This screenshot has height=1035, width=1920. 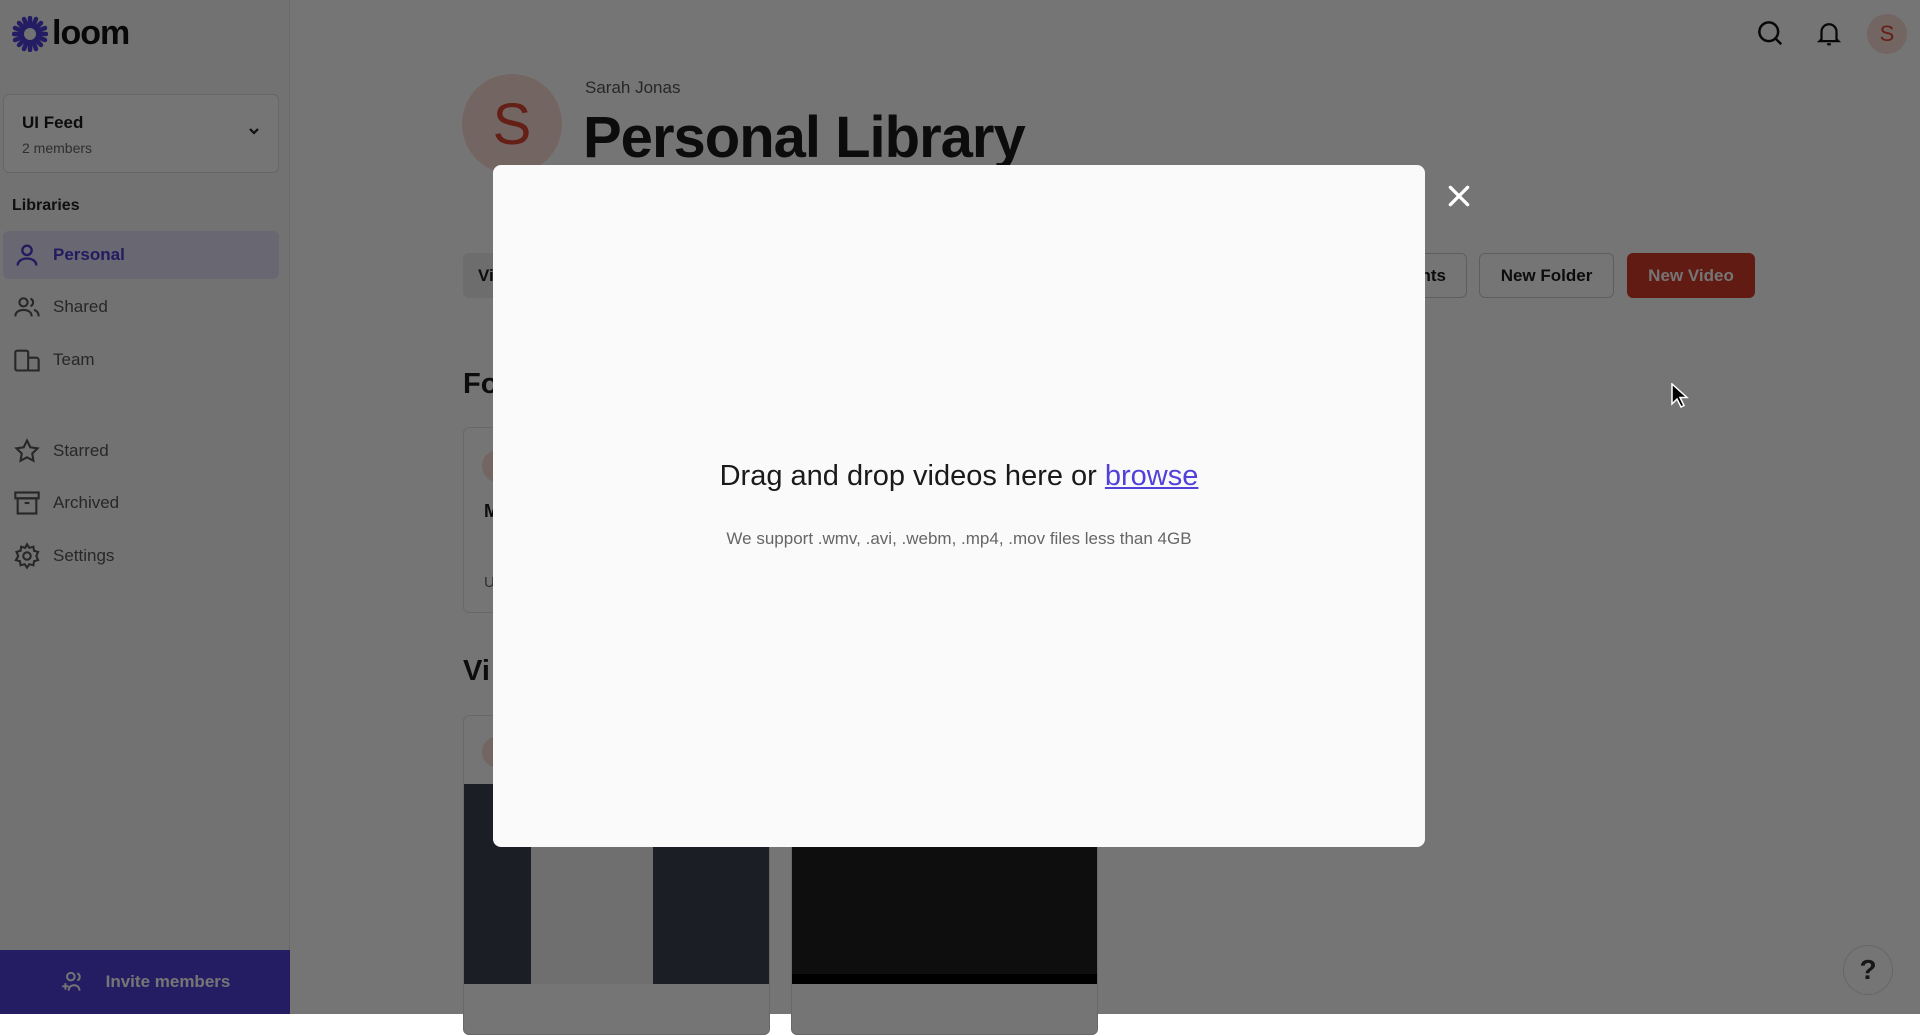 What do you see at coordinates (912, 476) in the screenshot?
I see `drop-prompt-text: Drag and drop videos here or` at bounding box center [912, 476].